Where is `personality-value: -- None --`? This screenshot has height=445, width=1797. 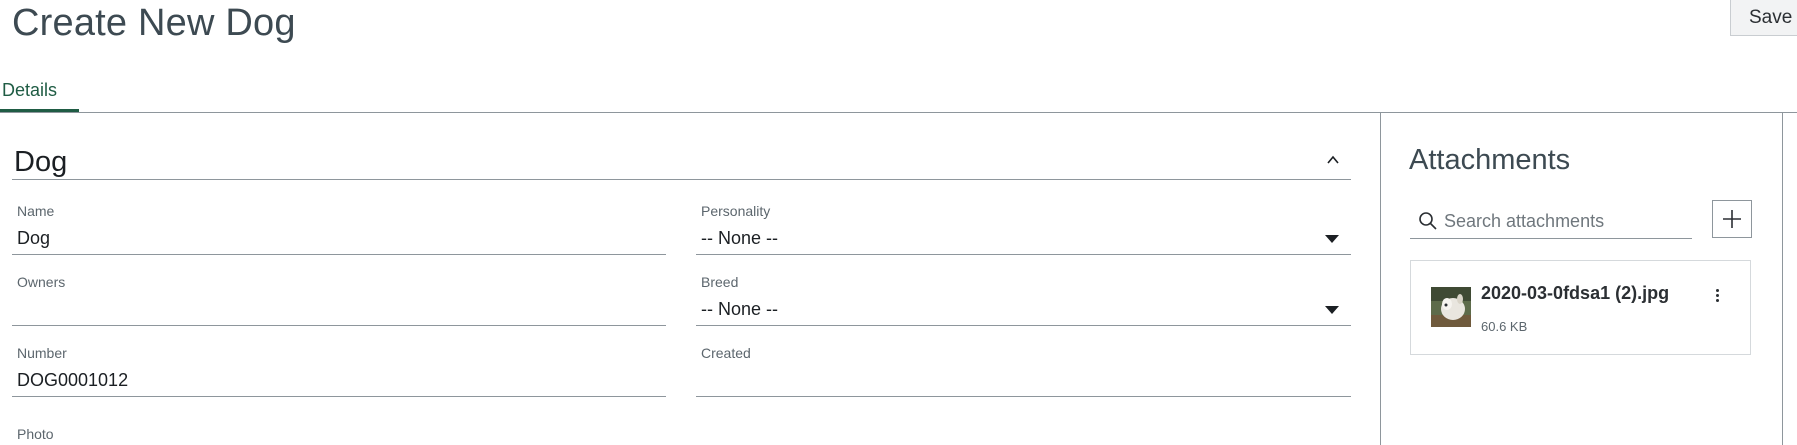 personality-value: -- None -- is located at coordinates (739, 238).